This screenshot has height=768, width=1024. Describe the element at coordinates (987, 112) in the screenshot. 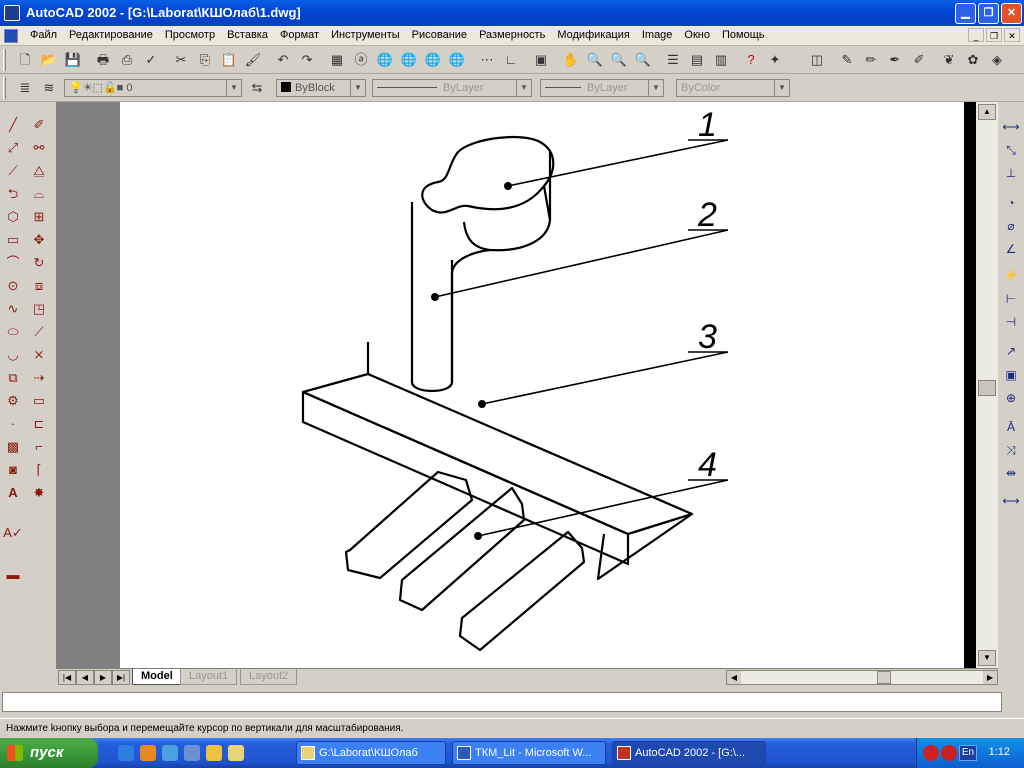

I see `scroll-up-icon: ▲` at that location.